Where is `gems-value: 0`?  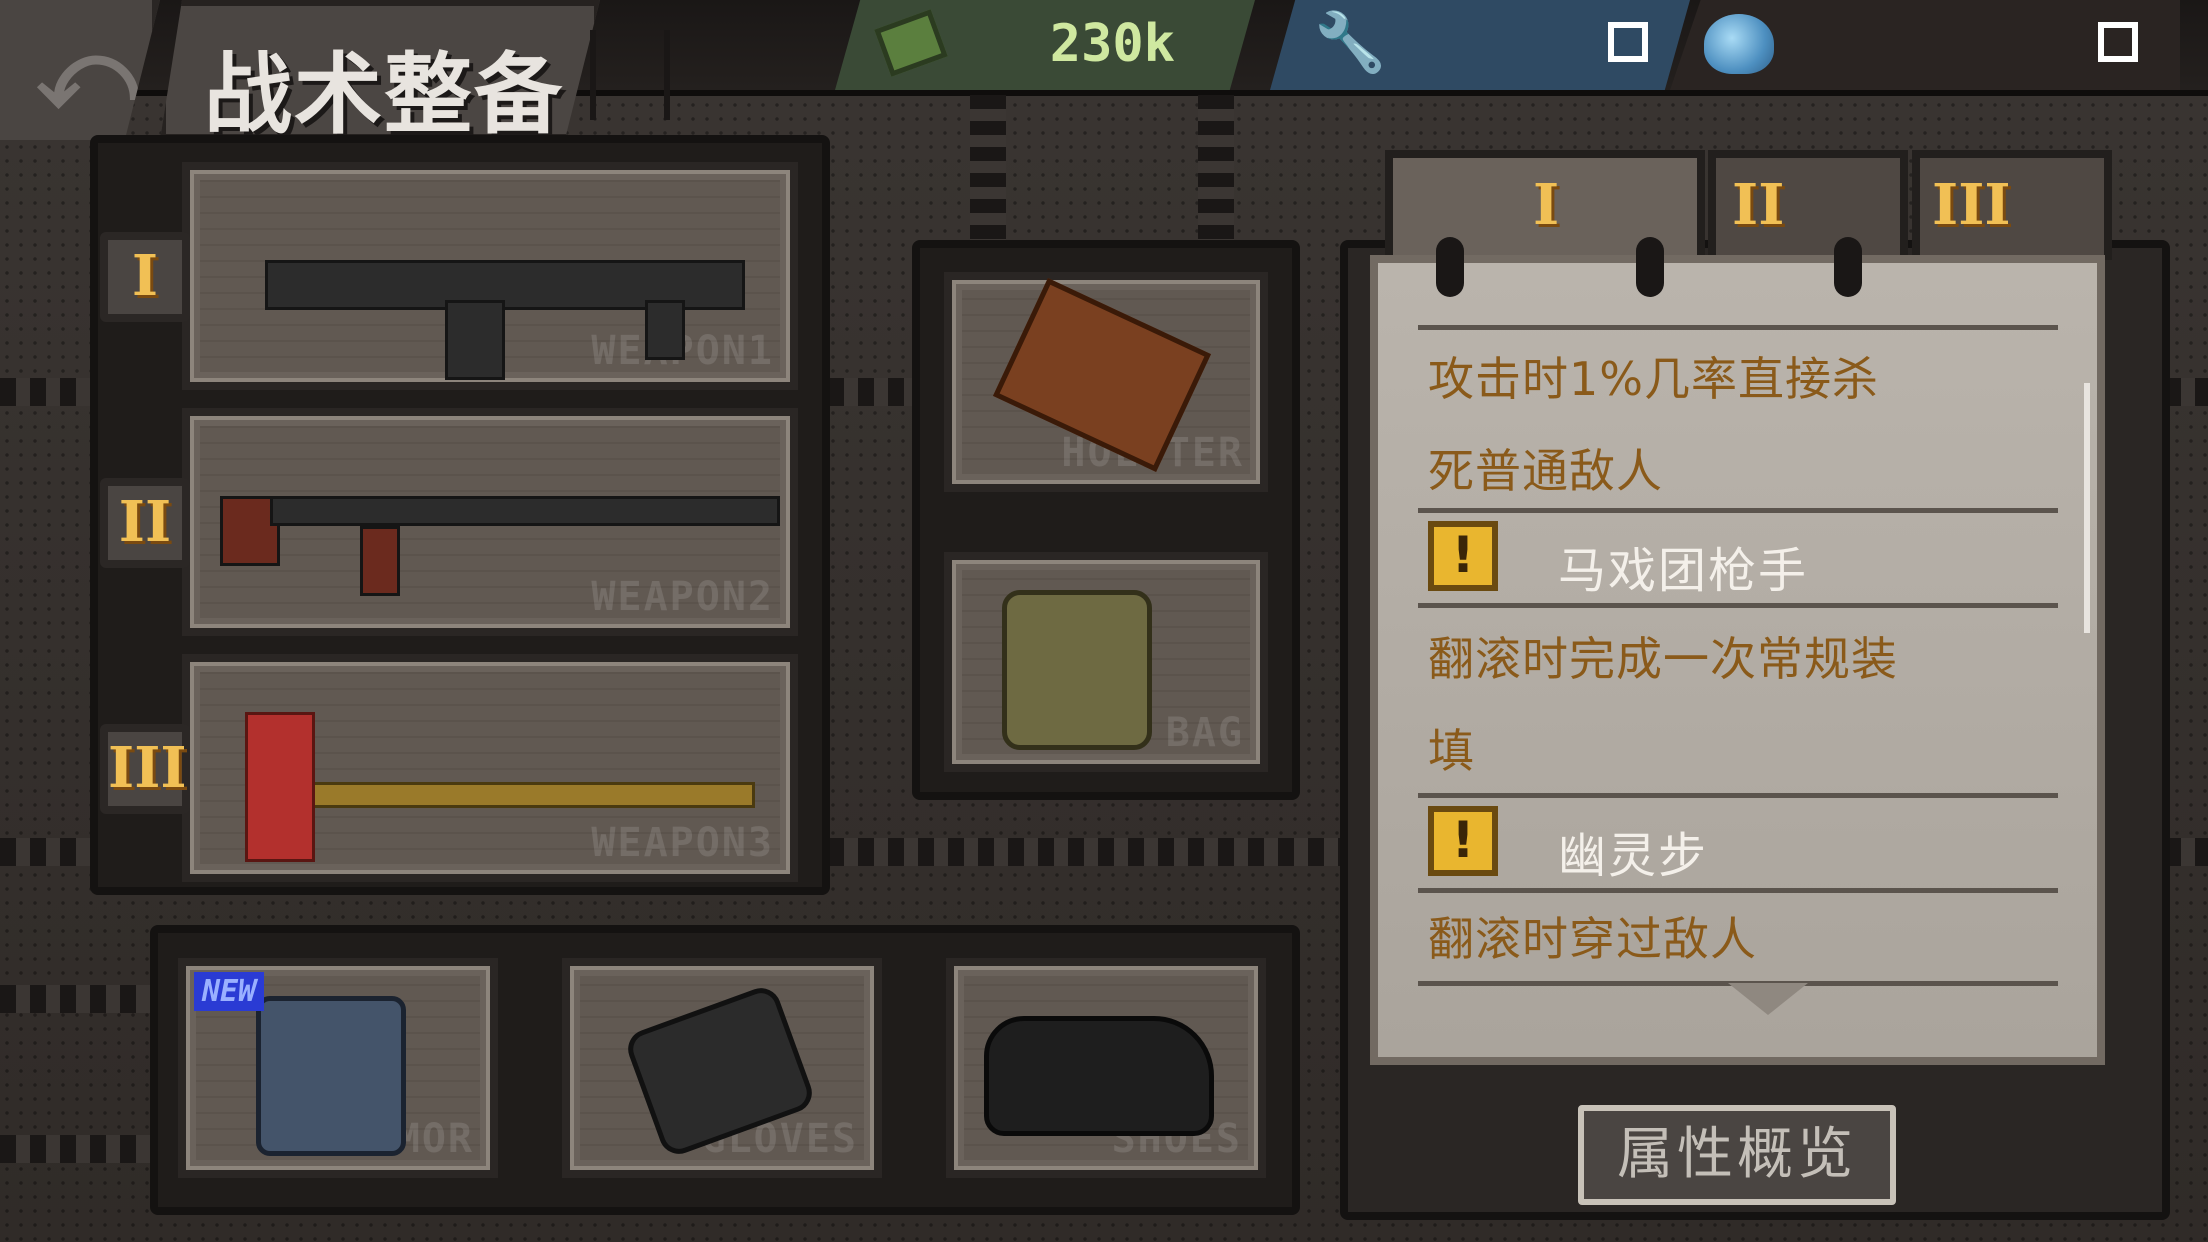
gems-value: 0 is located at coordinates (2118, 42).